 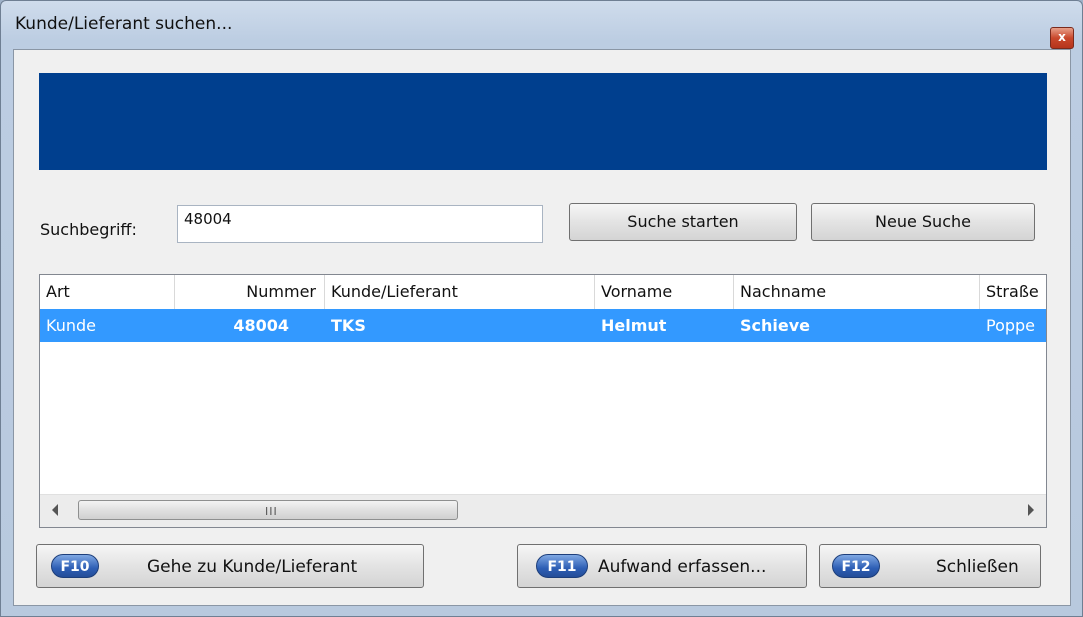 I want to click on search-label: Suchbegriff:, so click(x=88, y=229).